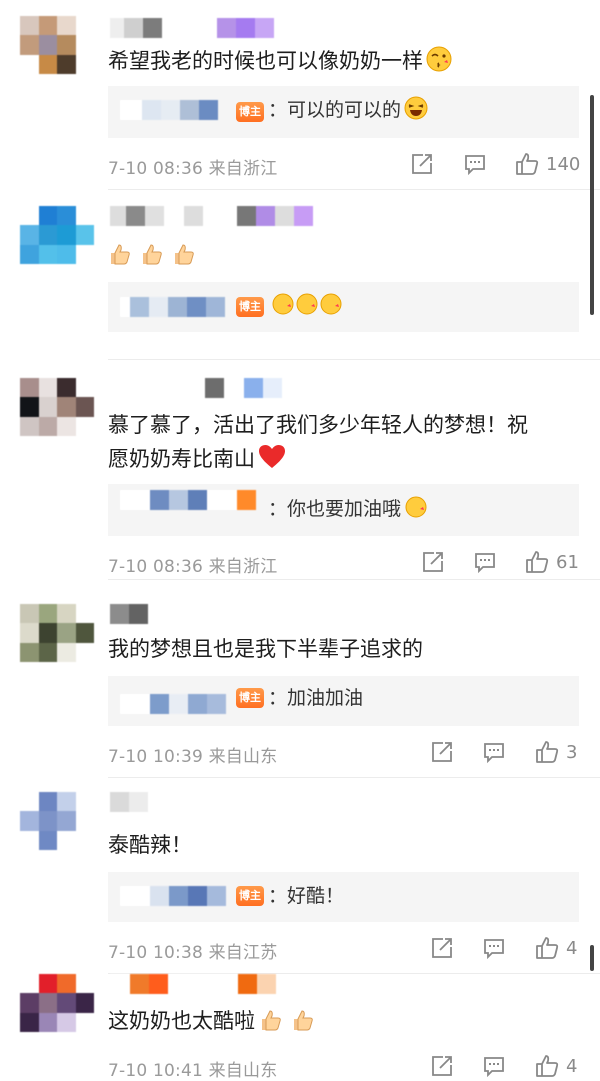 This screenshot has height=1081, width=600. What do you see at coordinates (343, 63) in the screenshot?
I see `comment-text: 希望我老的时候也可以像奶奶一样` at bounding box center [343, 63].